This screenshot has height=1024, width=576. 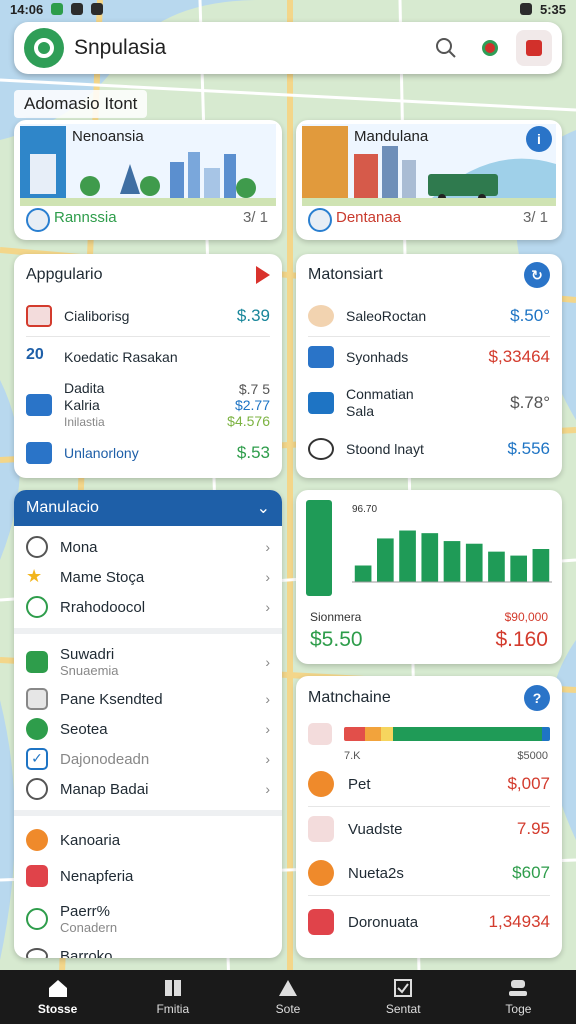 I want to click on app-logo-icon, so click(x=44, y=48).